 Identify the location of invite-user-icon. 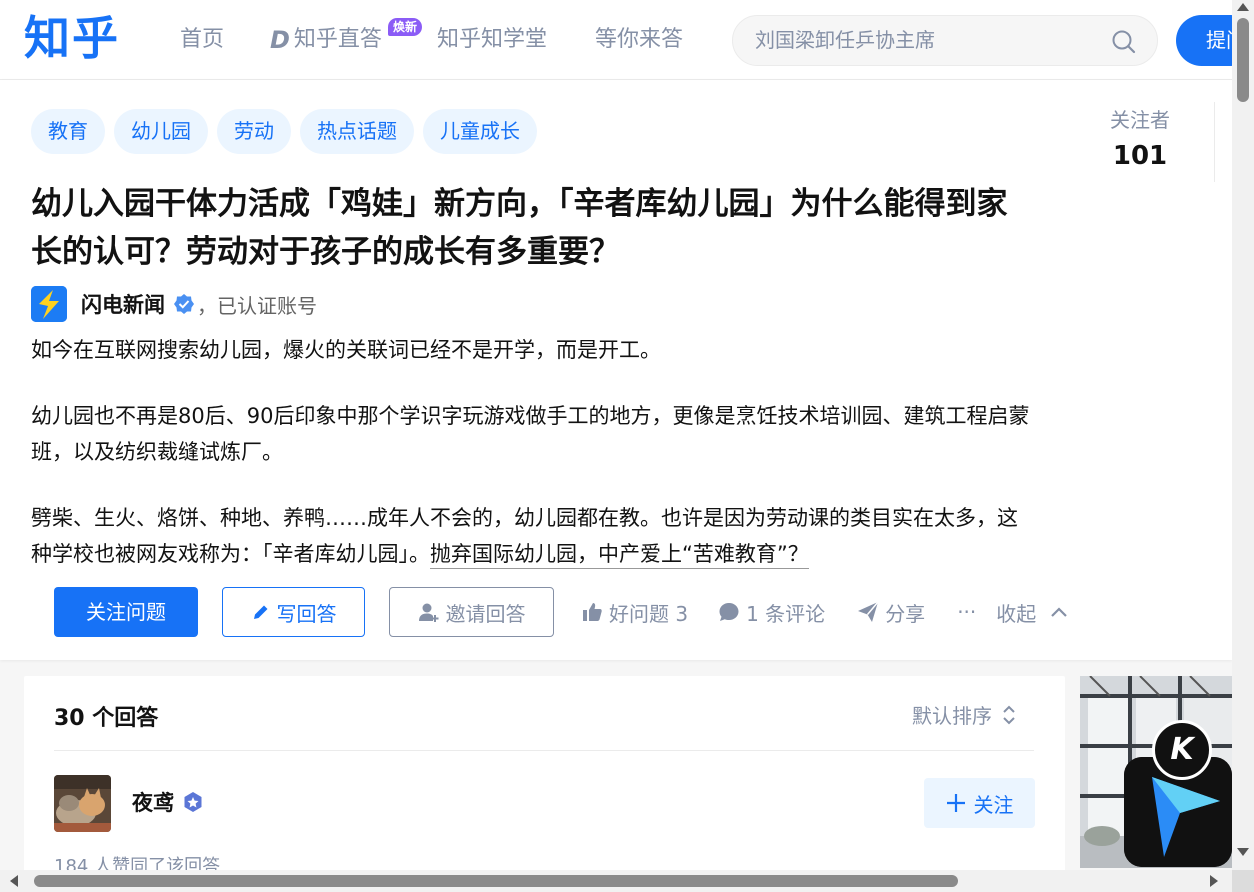
(428, 612).